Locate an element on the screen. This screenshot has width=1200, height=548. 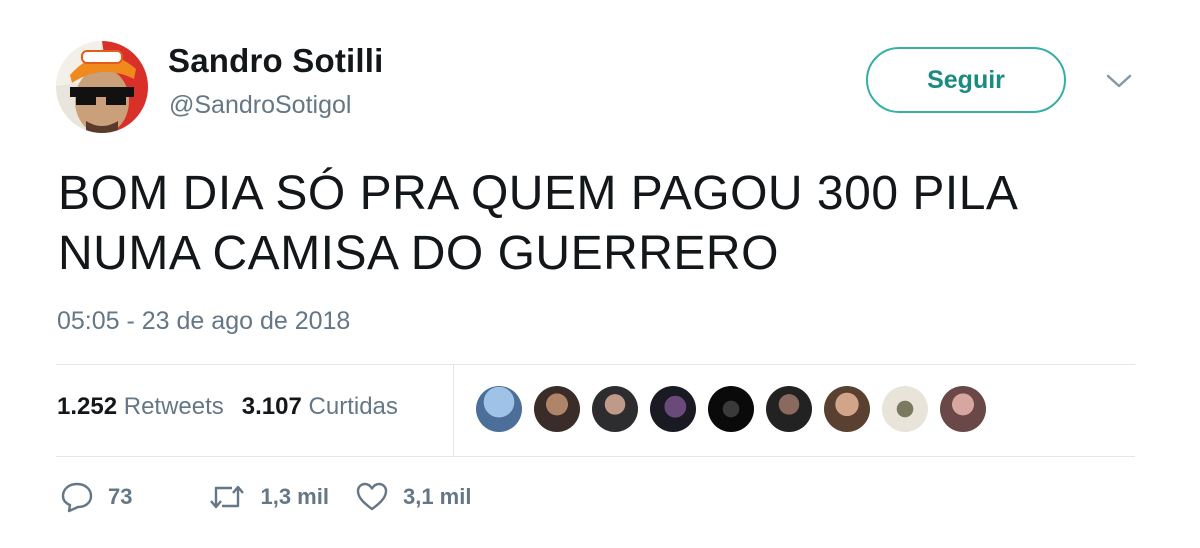
retweets-count: 1.252 is located at coordinates (87, 406).